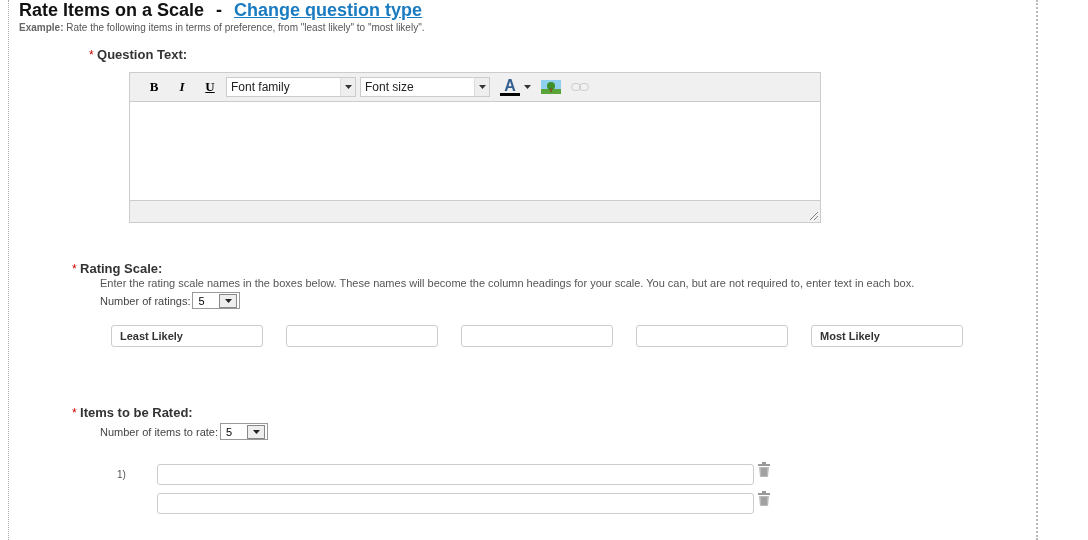 The width and height of the screenshot is (1088, 540). I want to click on underline-button: U, so click(210, 87).